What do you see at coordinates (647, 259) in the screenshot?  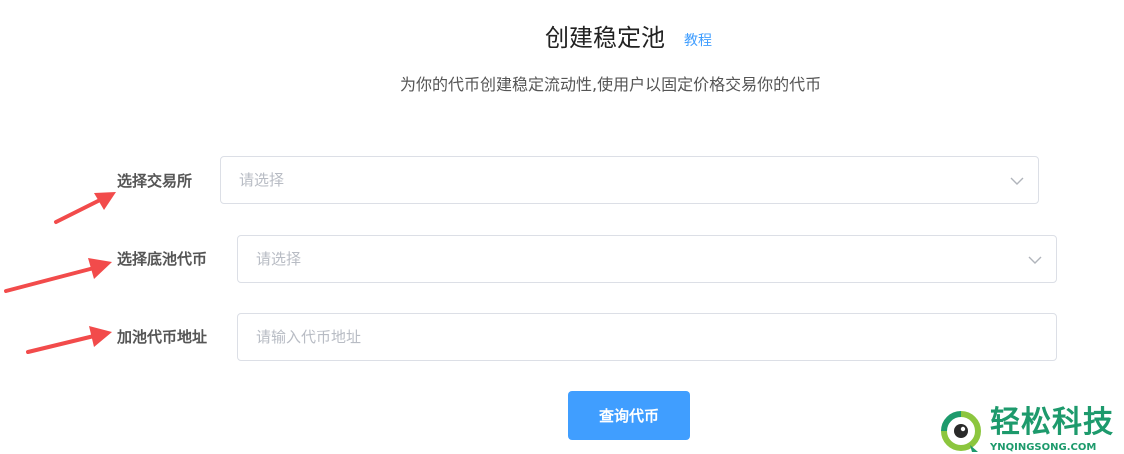 I see `base-token-select: 请选择` at bounding box center [647, 259].